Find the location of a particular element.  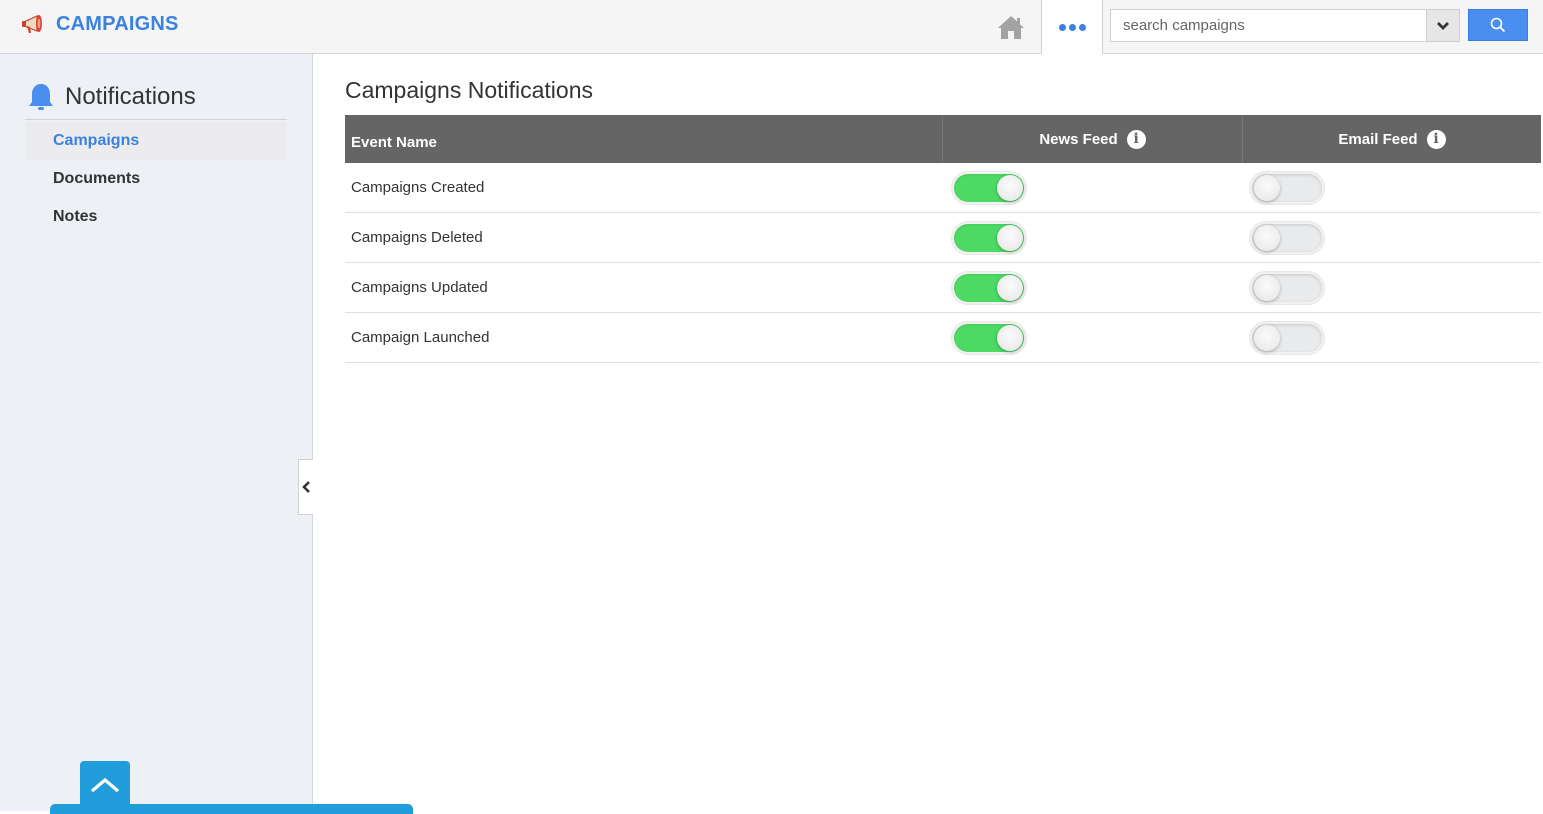

table-header: Event Name News Feed i Email Feed i is located at coordinates (943, 139).